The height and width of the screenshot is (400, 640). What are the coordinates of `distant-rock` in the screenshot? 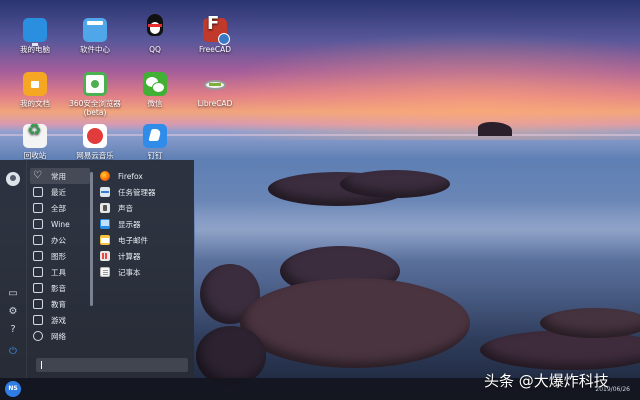 It's located at (495, 129).